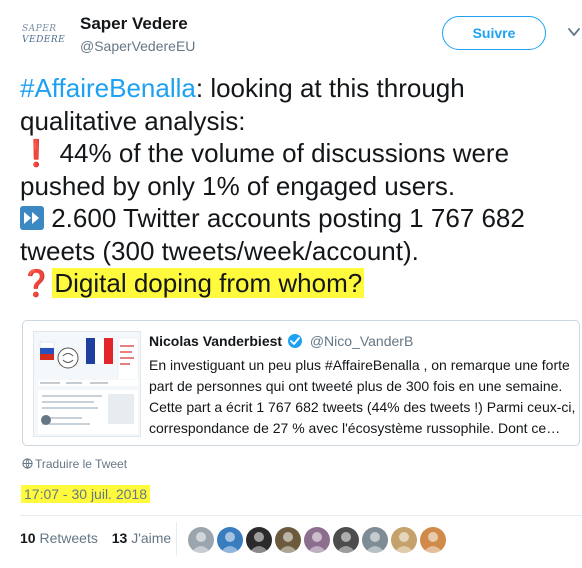 This screenshot has height=568, width=582. I want to click on tweet-line-5: 2.600 Twitter accounts posting 1 767 682, so click(300, 218).